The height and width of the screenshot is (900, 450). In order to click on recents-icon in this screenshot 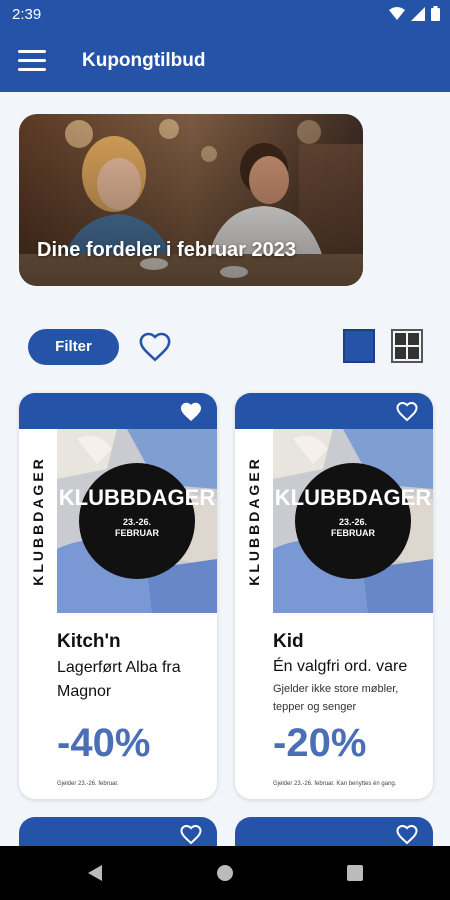, I will do `click(355, 873)`.